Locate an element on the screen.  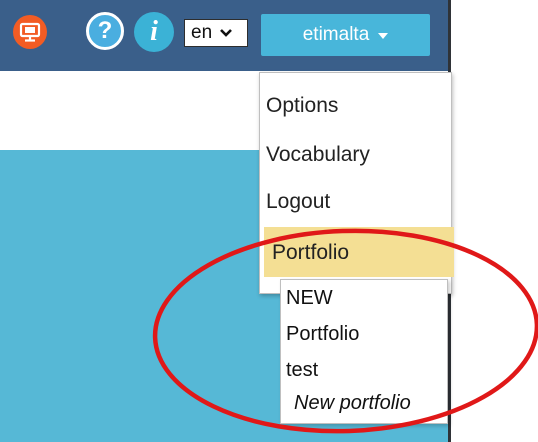
help-icon: ? is located at coordinates (105, 31).